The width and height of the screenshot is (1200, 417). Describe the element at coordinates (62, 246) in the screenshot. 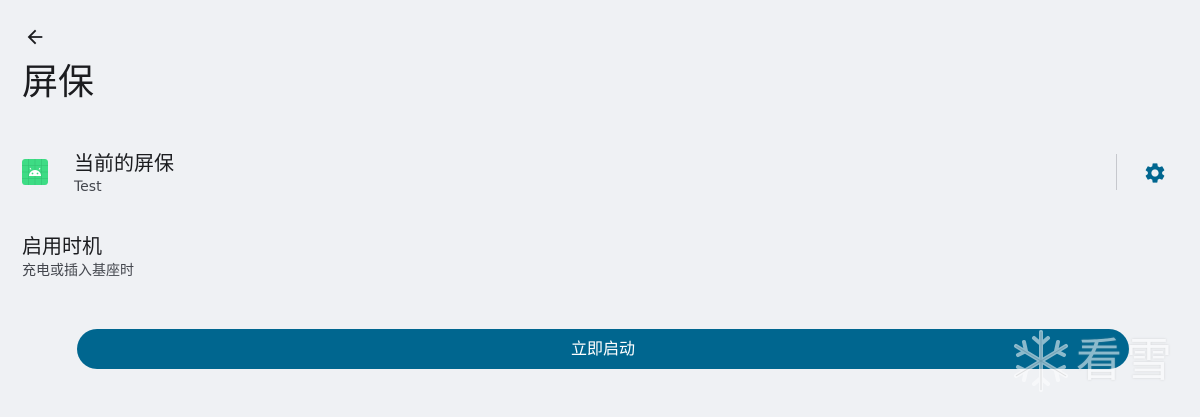

I see `when-to-start-title: 启用时机` at that location.